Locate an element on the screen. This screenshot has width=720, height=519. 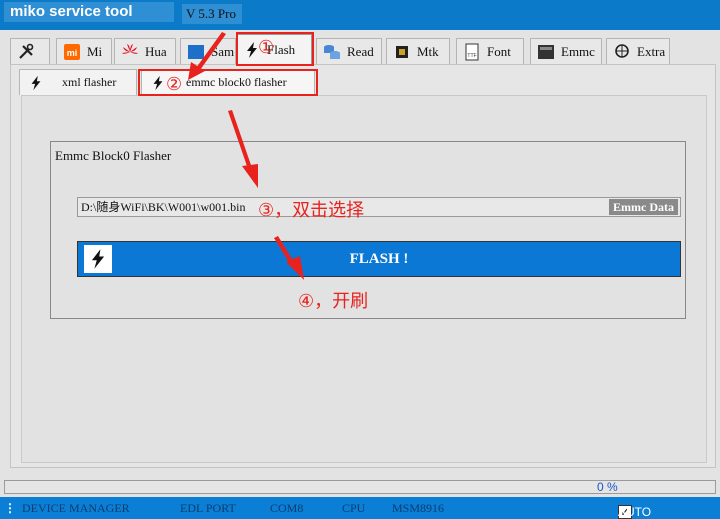
tab-label: Read is located at coordinates (360, 51).